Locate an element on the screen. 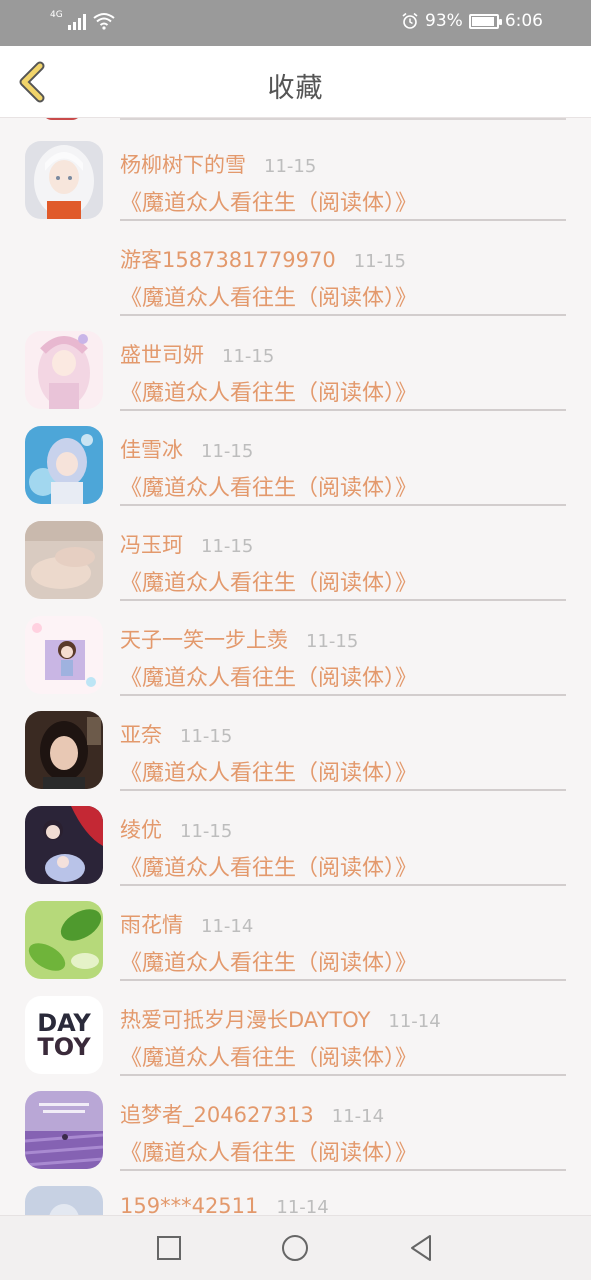  recent-apps-button is located at coordinates (169, 1248).